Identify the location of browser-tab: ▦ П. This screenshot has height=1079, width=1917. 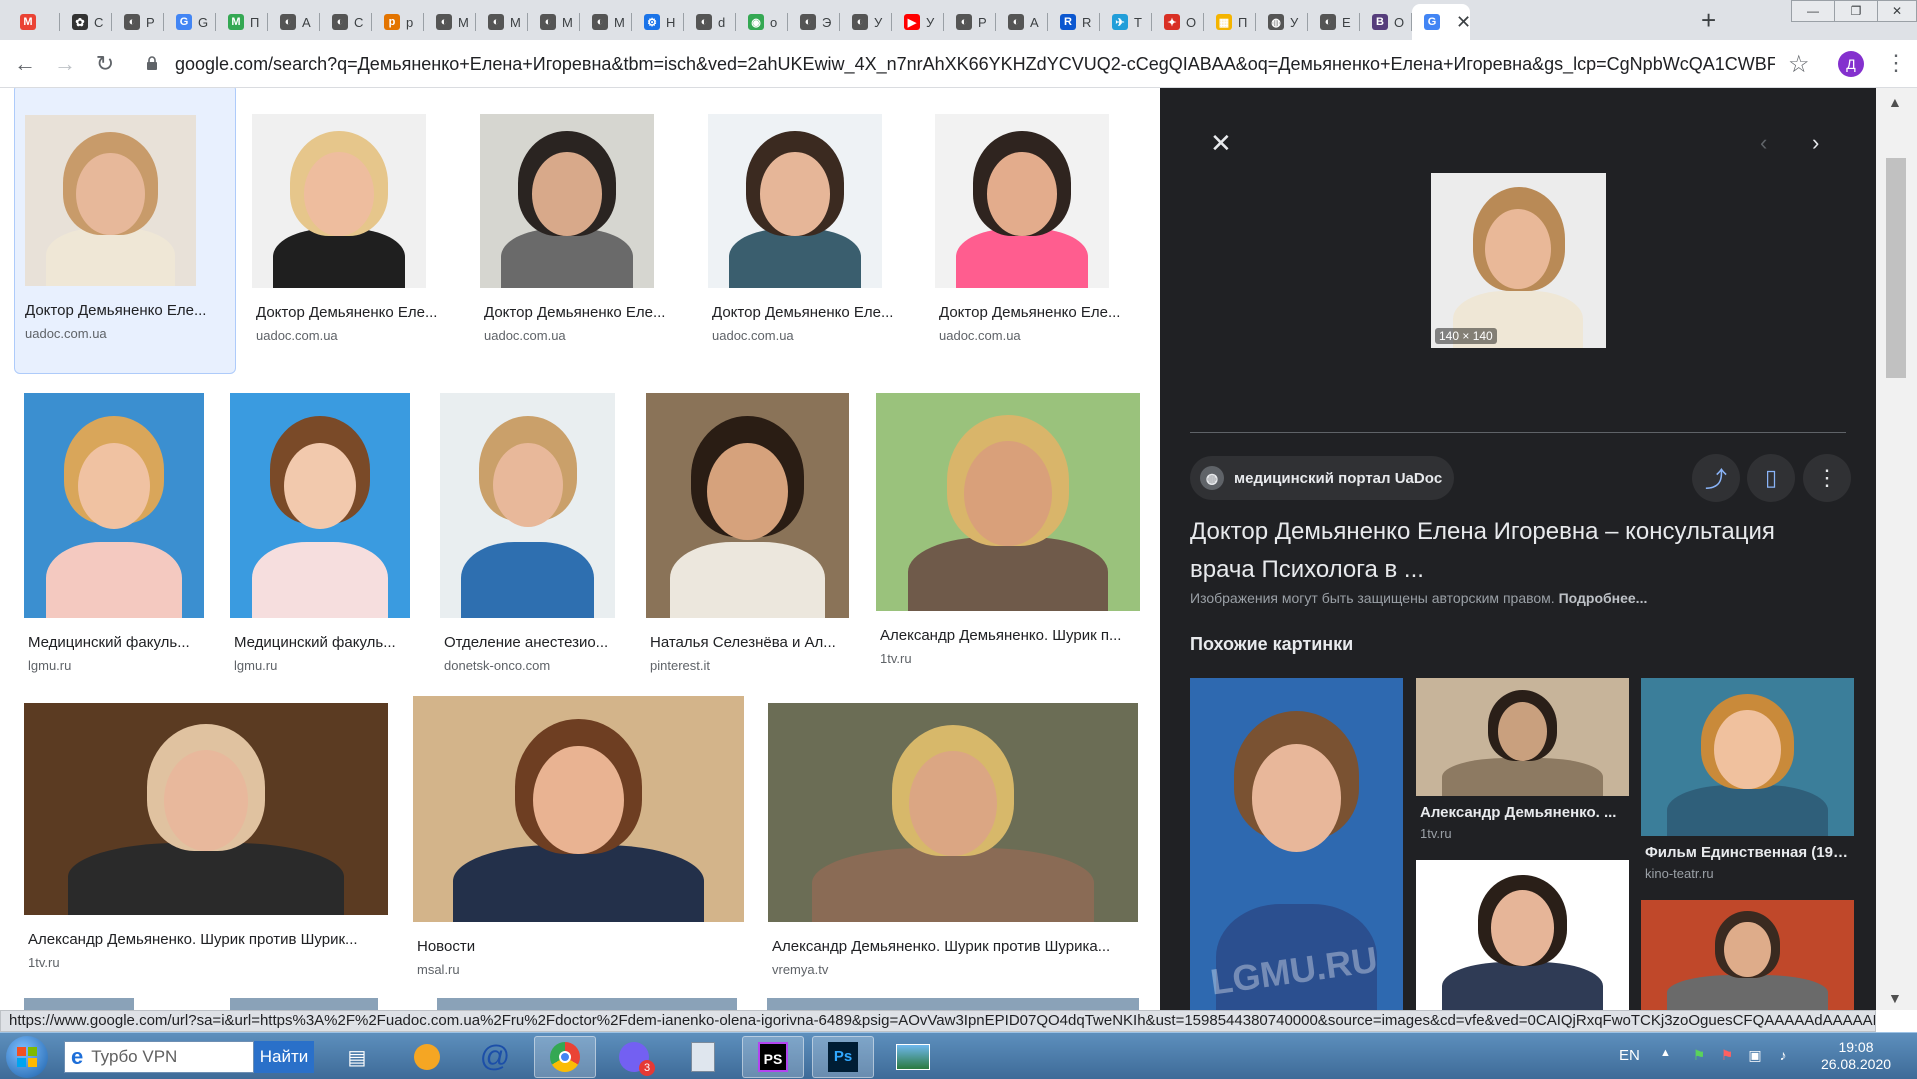
(1230, 22).